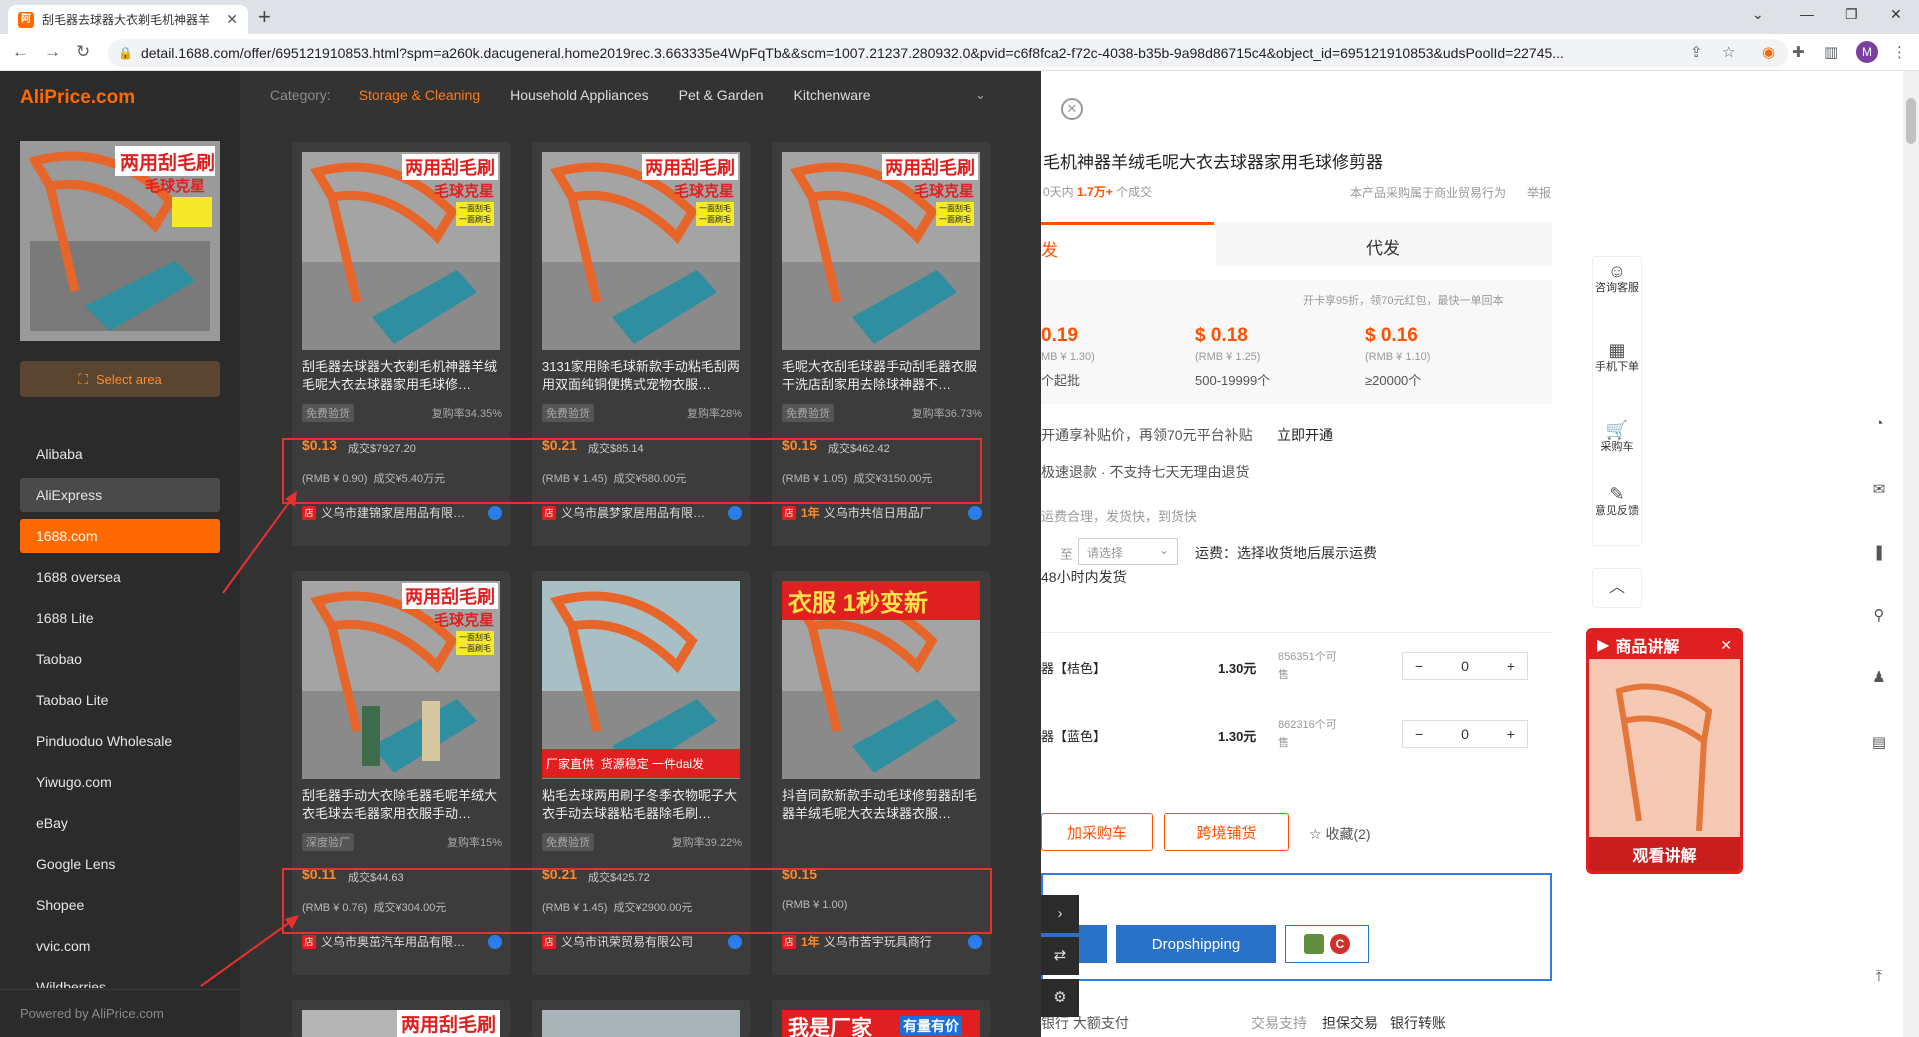 The height and width of the screenshot is (1037, 1919). What do you see at coordinates (1072, 109) in the screenshot?
I see `close-panel-icon: ✕` at bounding box center [1072, 109].